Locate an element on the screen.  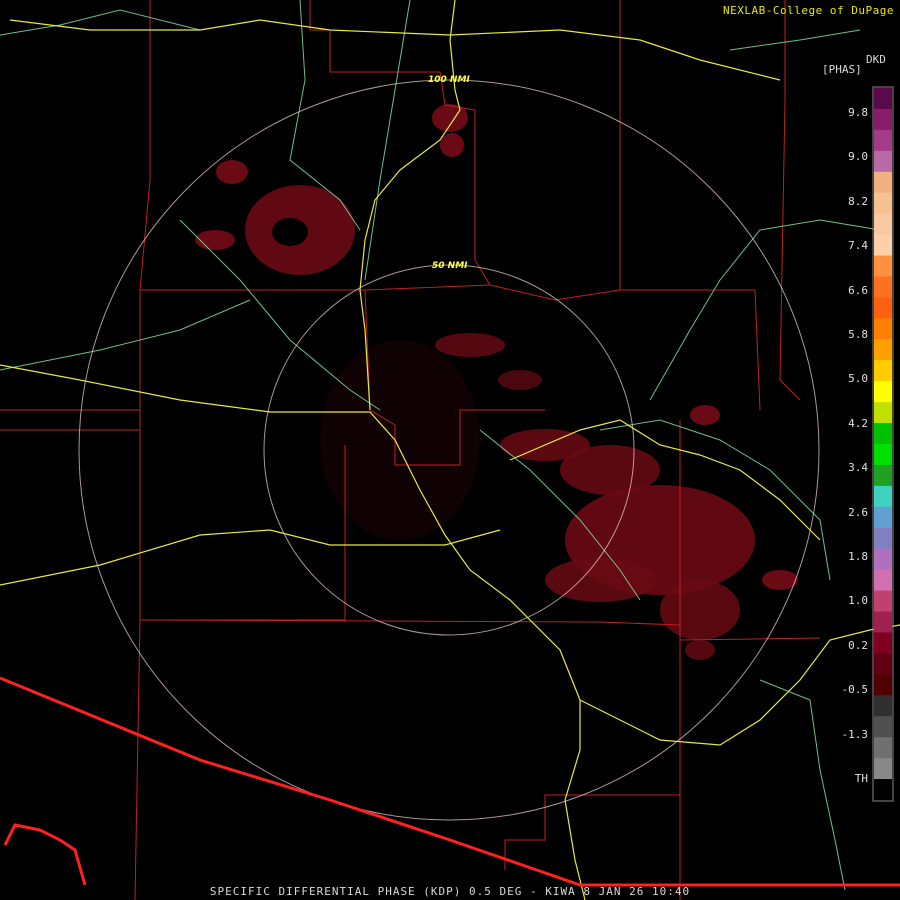
ring-label-100: 100 NMI is located at coordinates (449, 80).